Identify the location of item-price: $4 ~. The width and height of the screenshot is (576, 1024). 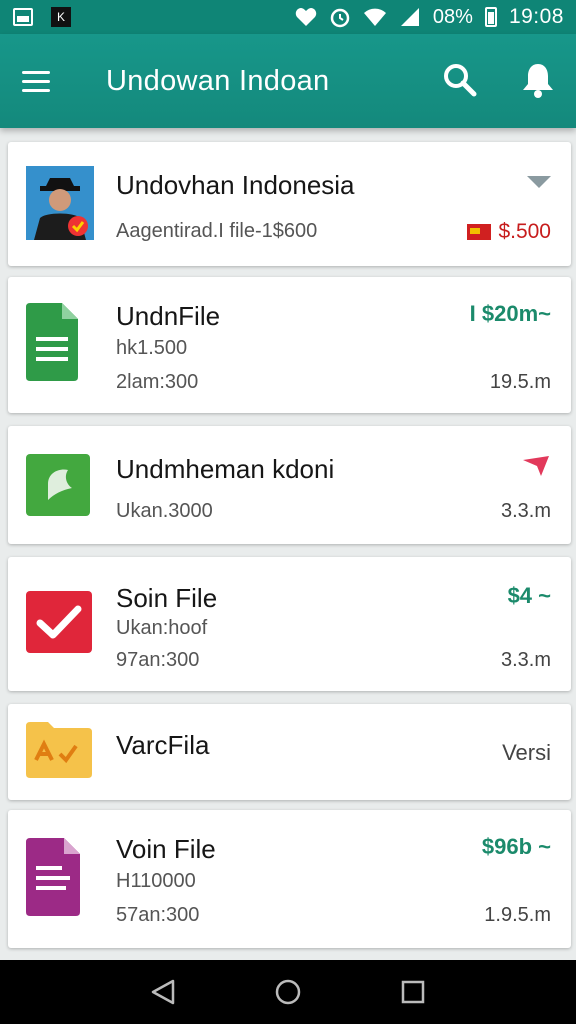
(529, 595).